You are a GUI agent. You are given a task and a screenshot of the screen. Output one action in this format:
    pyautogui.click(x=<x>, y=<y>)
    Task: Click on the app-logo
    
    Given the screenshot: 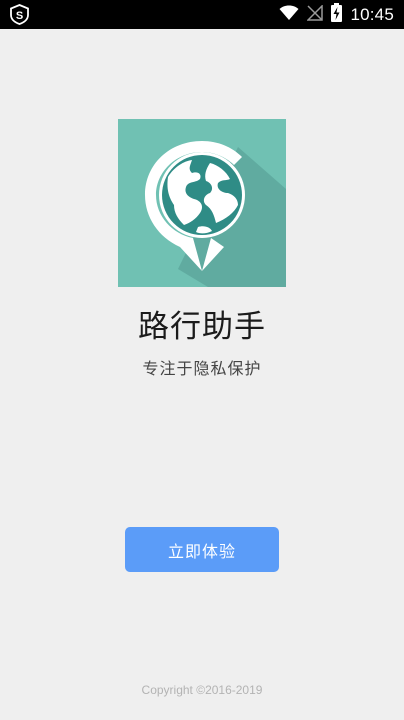 What is the action you would take?
    pyautogui.click(x=202, y=203)
    